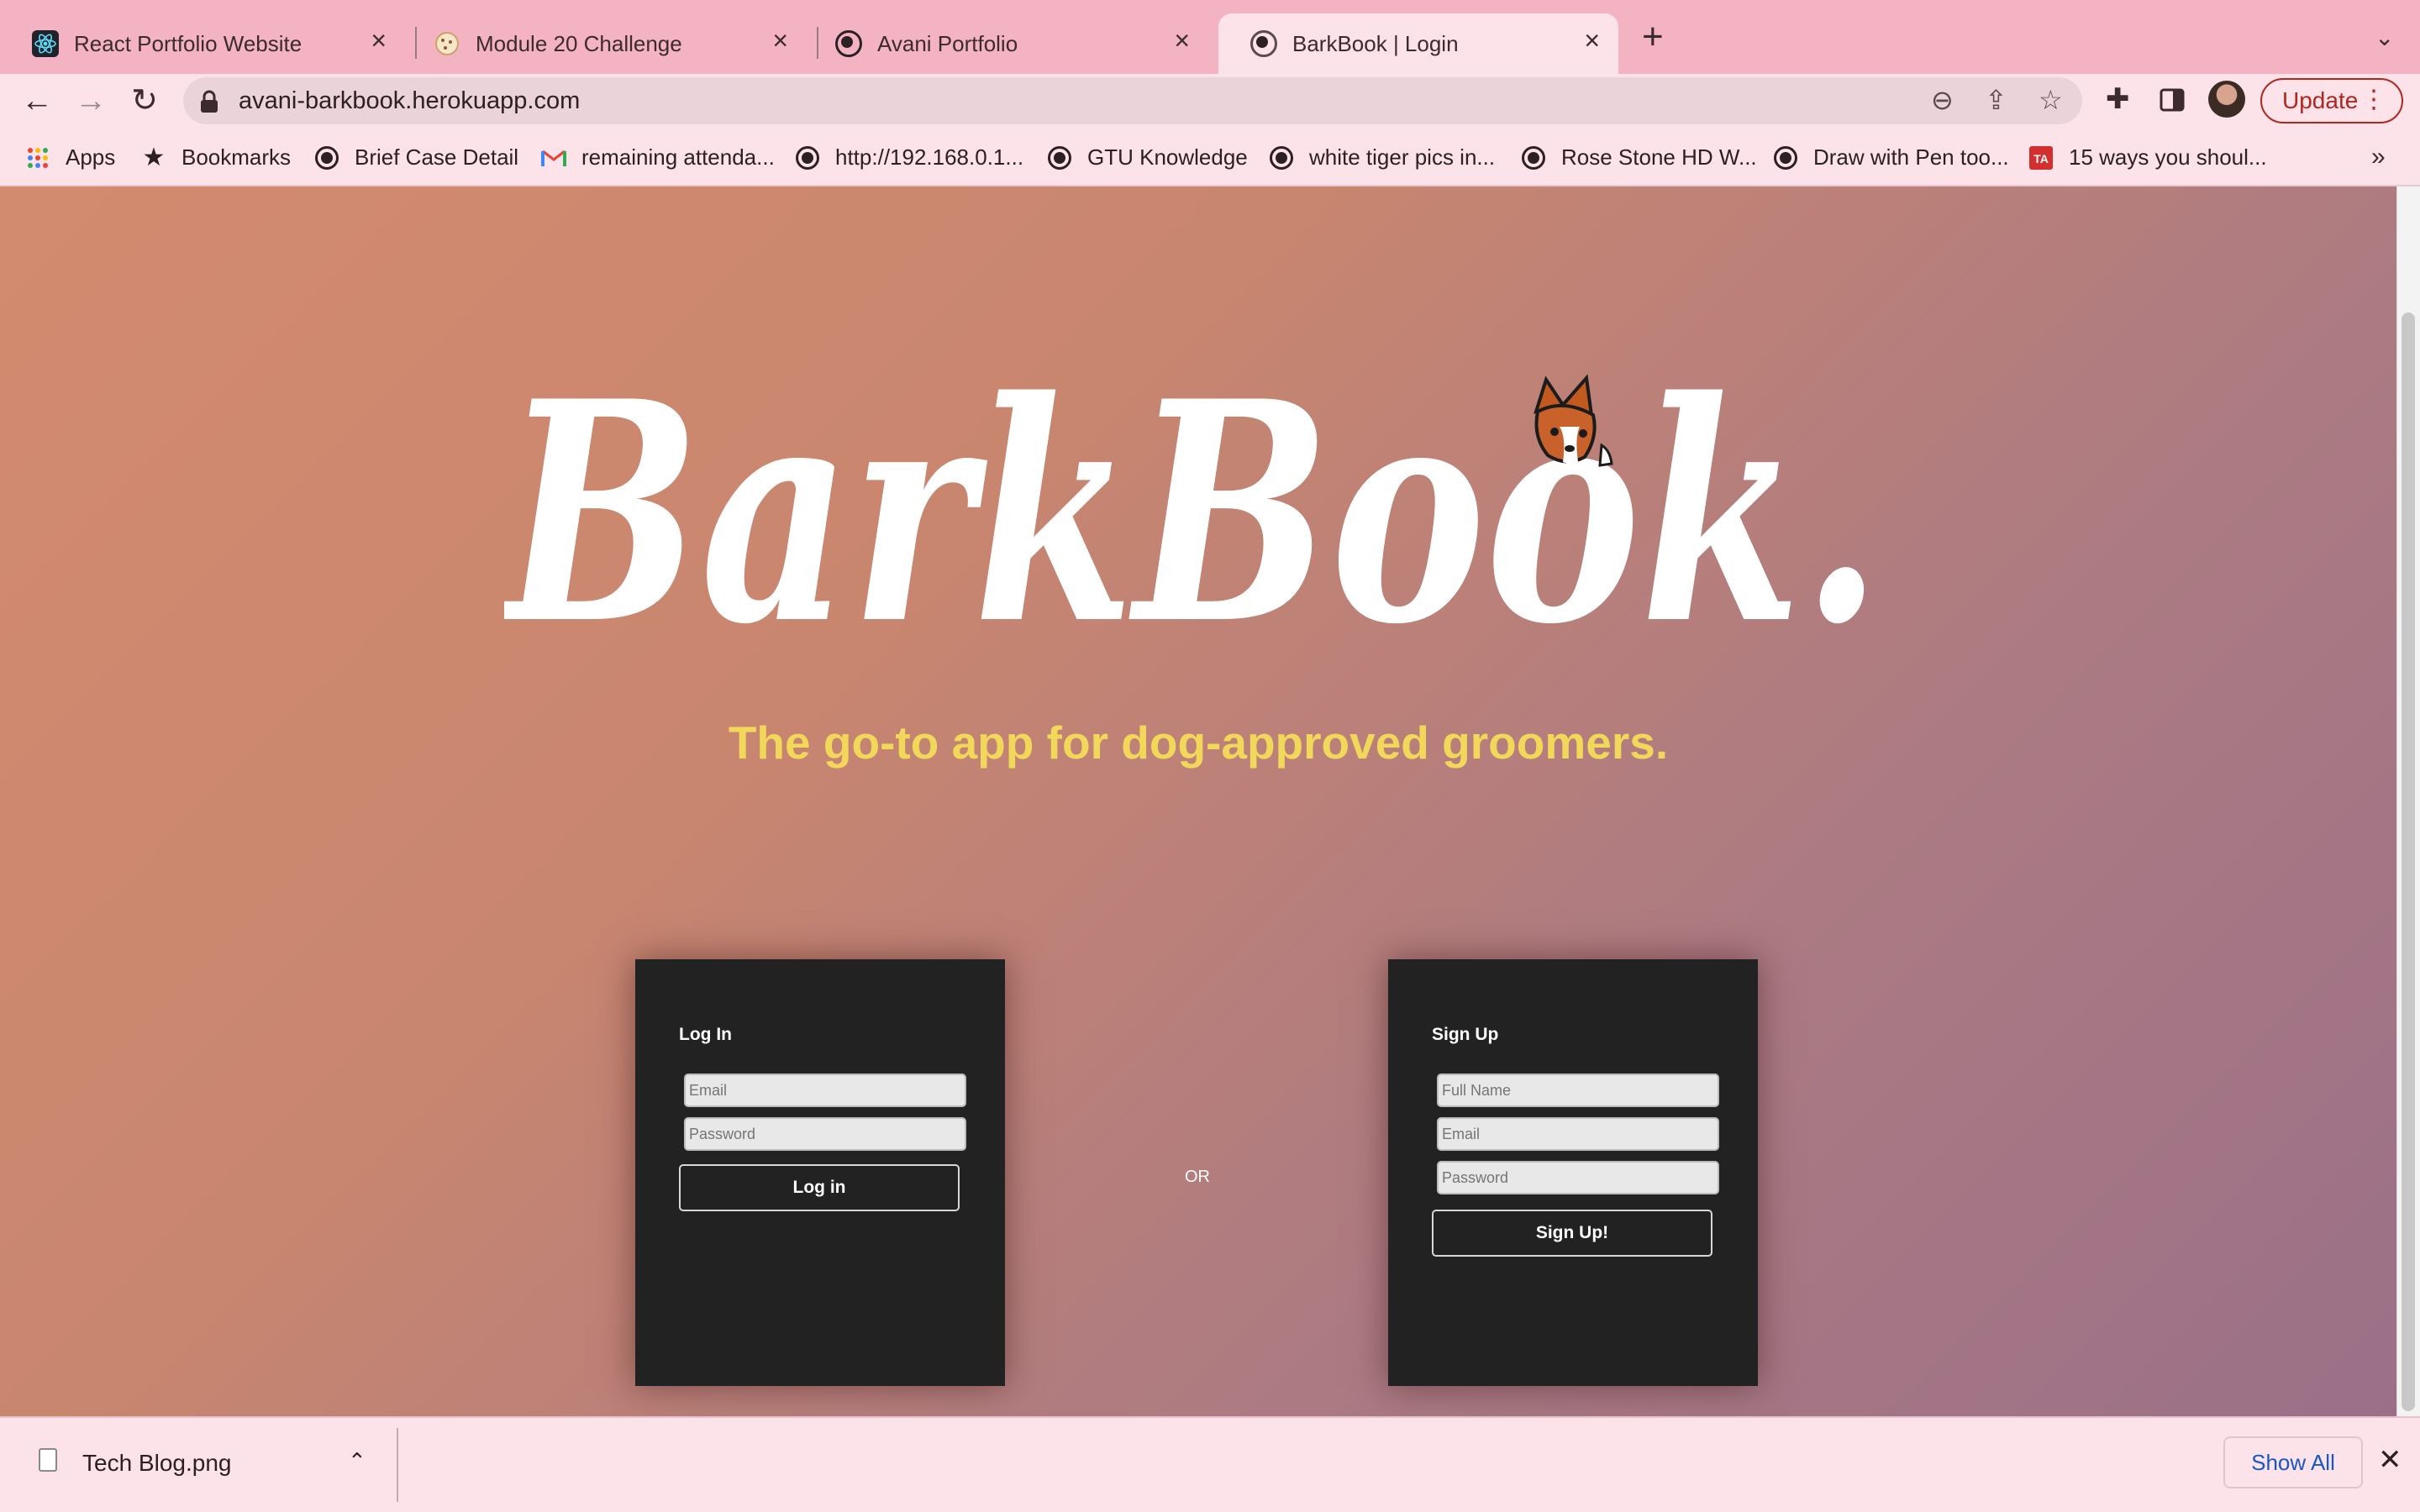 The image size is (2420, 1512). What do you see at coordinates (2172, 100) in the screenshot?
I see `side-panel-icon` at bounding box center [2172, 100].